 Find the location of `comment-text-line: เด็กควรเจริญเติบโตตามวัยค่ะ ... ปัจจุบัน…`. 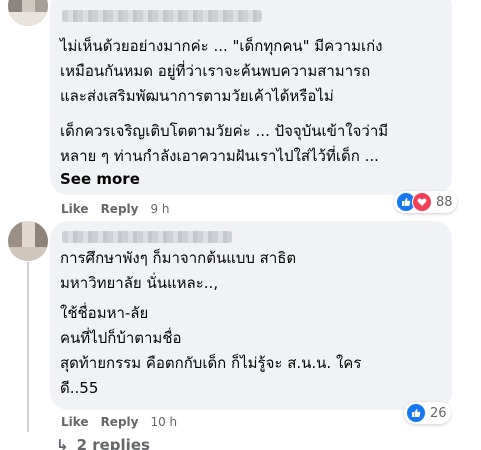

comment-text-line: เด็กควรเจริญเติบโตตามวัยค่ะ ... ปัจจุบัน… is located at coordinates (224, 131).